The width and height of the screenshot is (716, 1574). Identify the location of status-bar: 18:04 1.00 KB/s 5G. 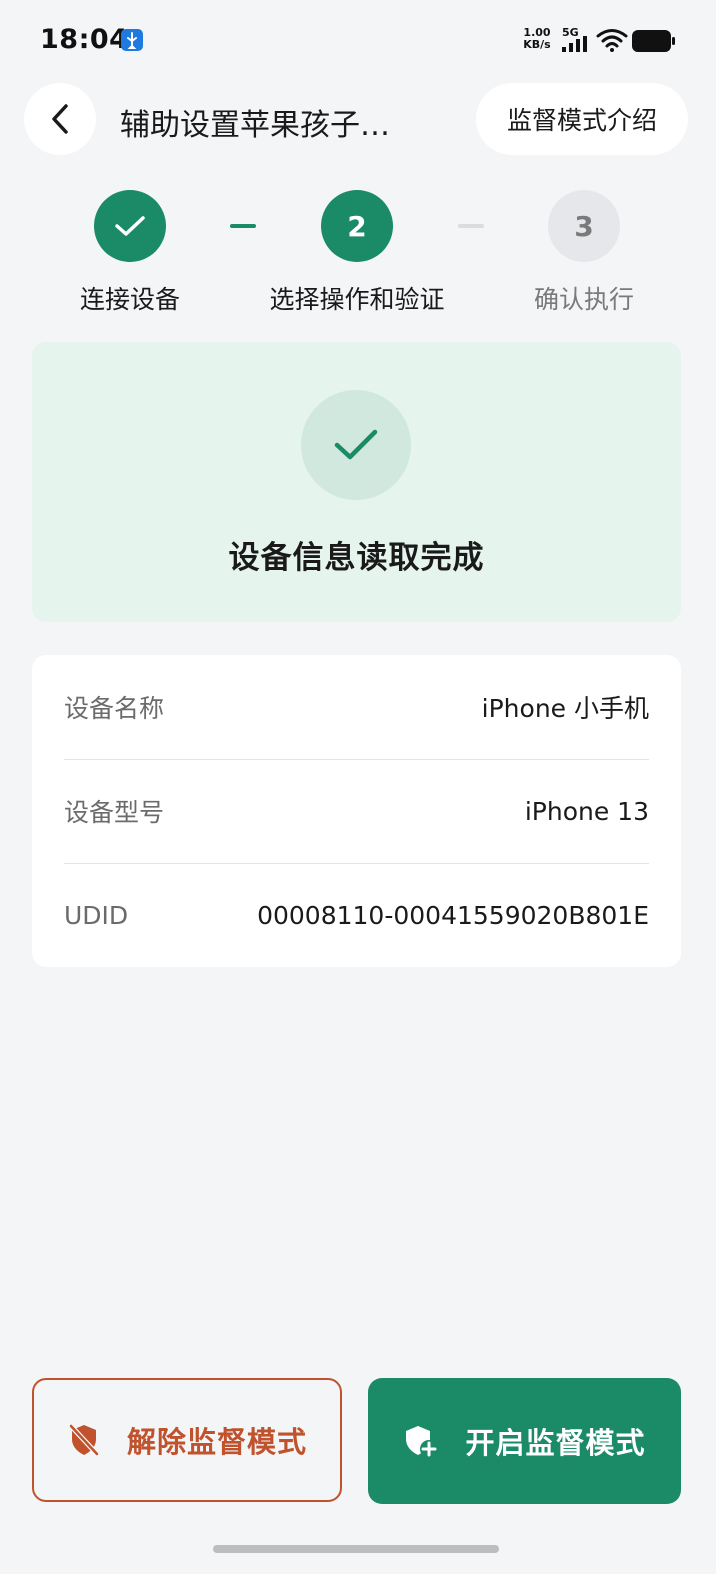
(358, 40).